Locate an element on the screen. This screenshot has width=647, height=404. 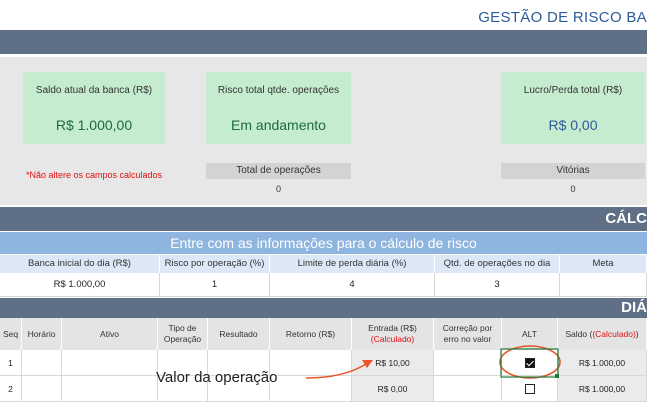
annotation-overlay is located at coordinates (433, 362).